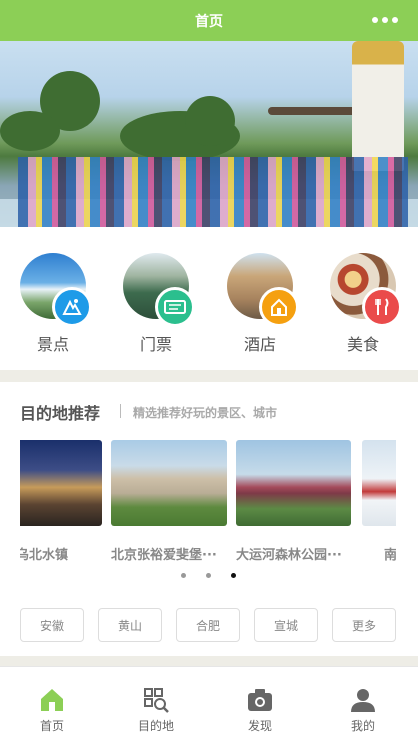 Image resolution: width=418 pixels, height=740 pixels. Describe the element at coordinates (289, 555) in the screenshot. I see `destination-name: 大运河森林公园···` at that location.